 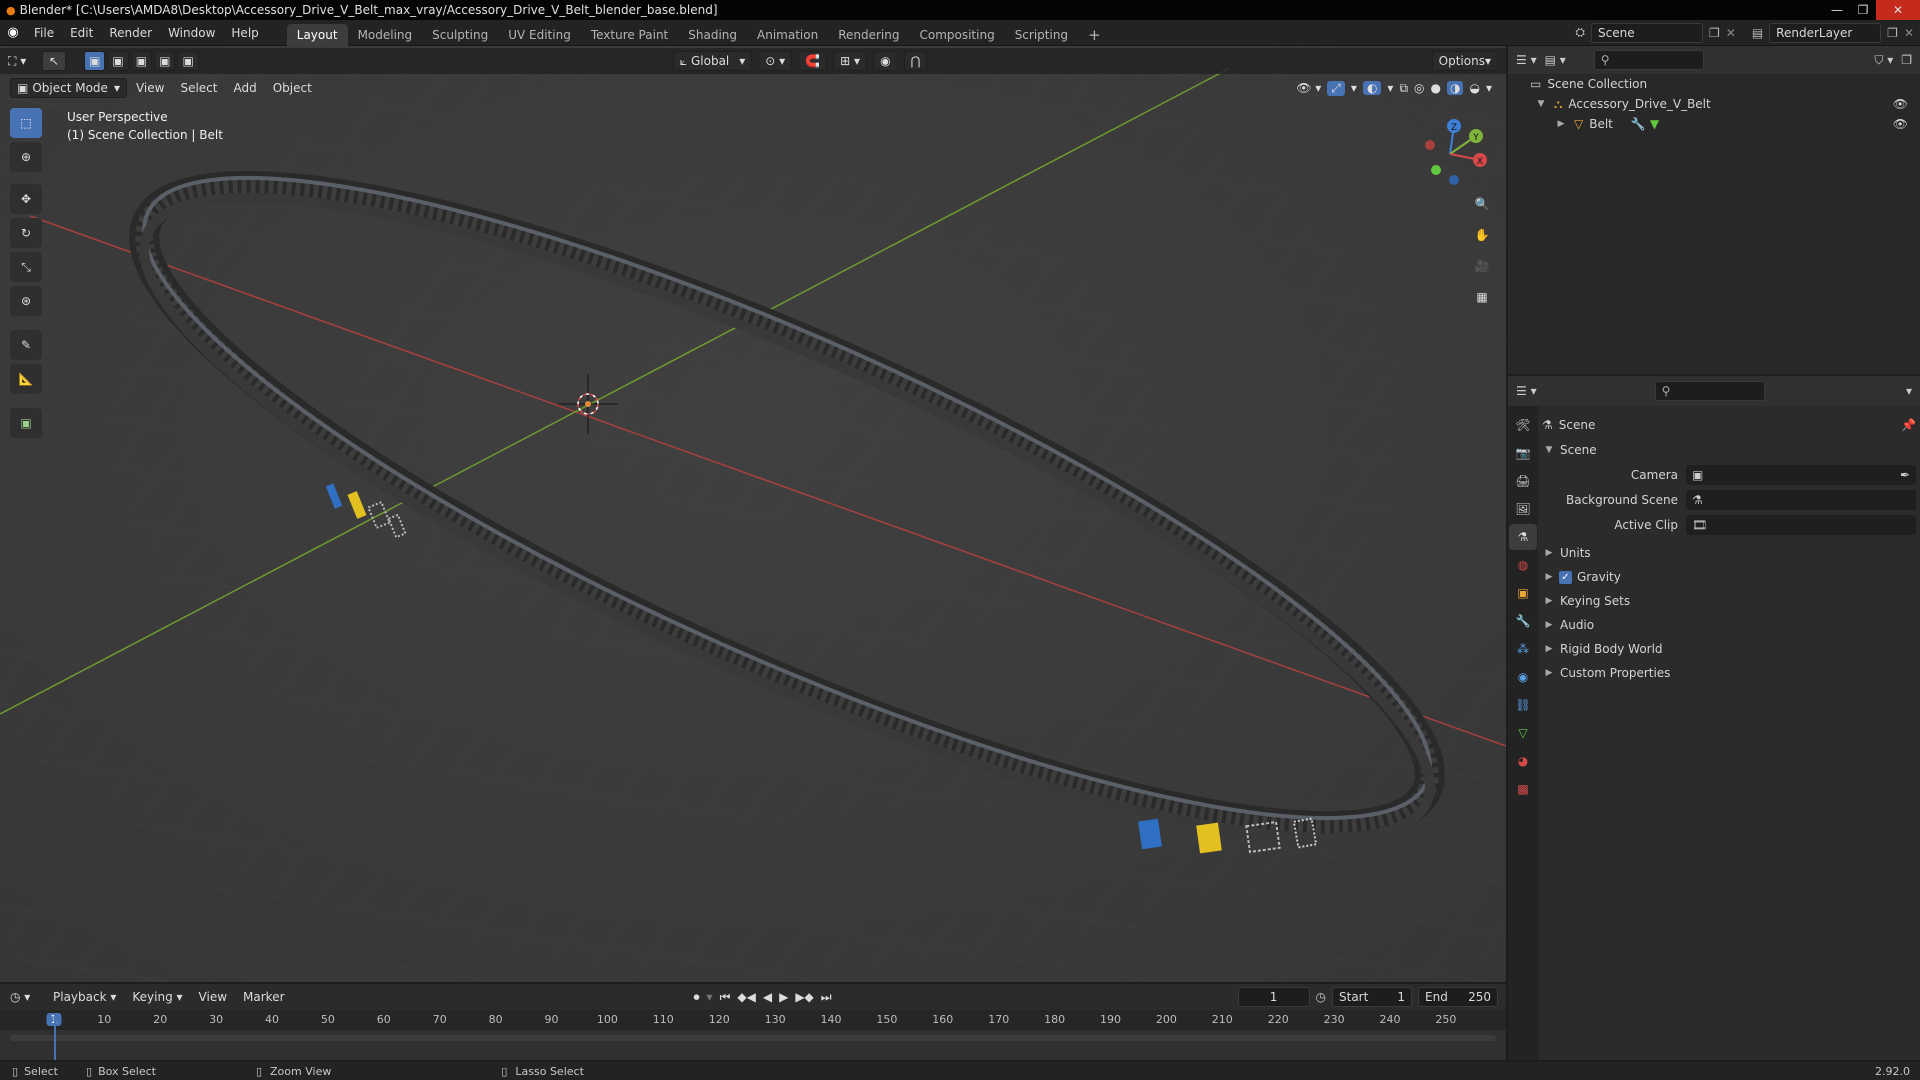 I want to click on renderlayer-selector: RenderLayer, so click(x=1825, y=32).